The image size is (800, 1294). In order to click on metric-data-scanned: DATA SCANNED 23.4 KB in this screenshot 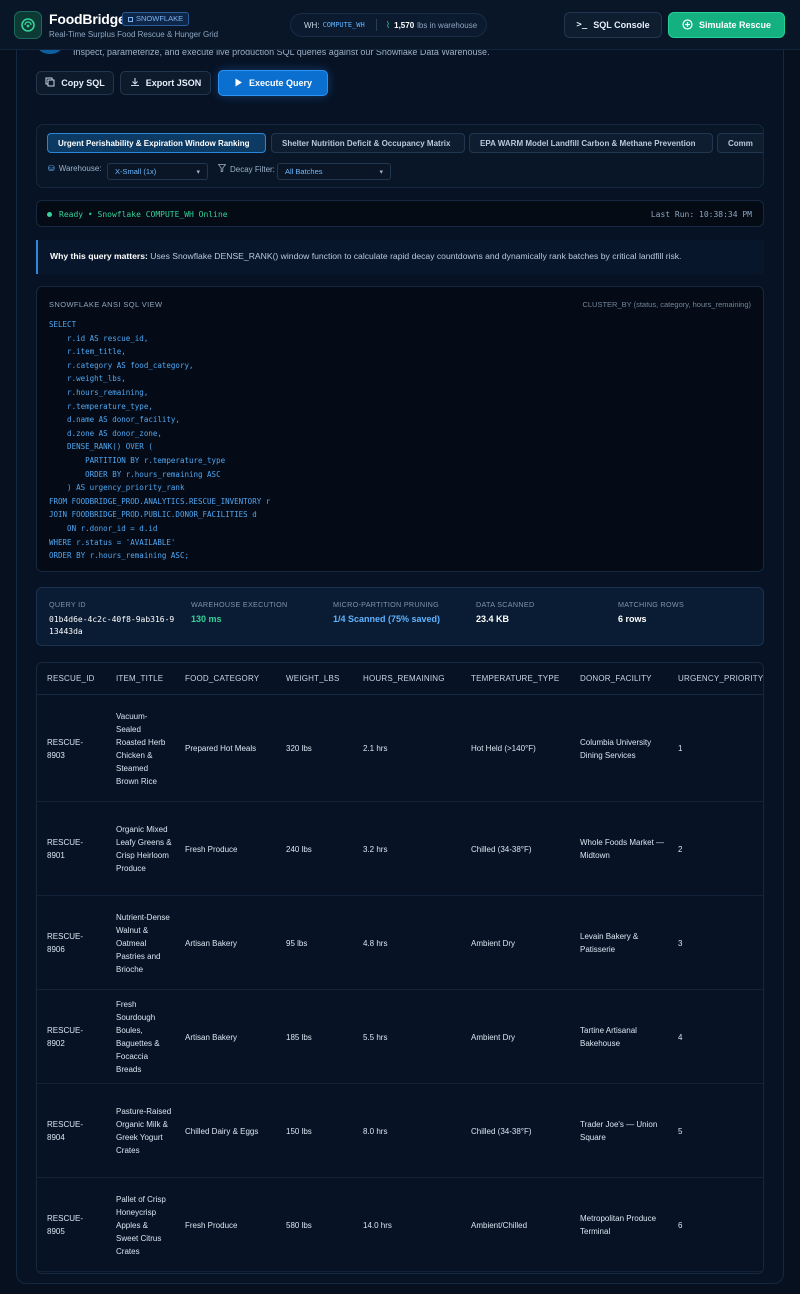, I will do `click(505, 612)`.